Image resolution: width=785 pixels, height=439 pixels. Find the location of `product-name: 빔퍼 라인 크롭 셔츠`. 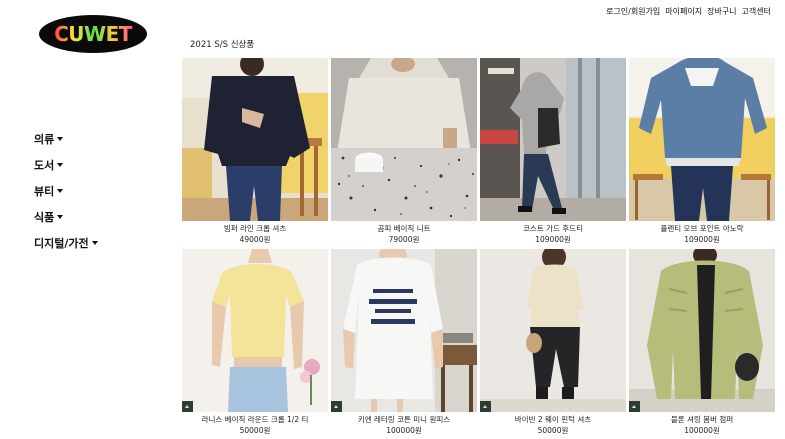

product-name: 빔퍼 라인 크롭 셔츠 is located at coordinates (255, 228).